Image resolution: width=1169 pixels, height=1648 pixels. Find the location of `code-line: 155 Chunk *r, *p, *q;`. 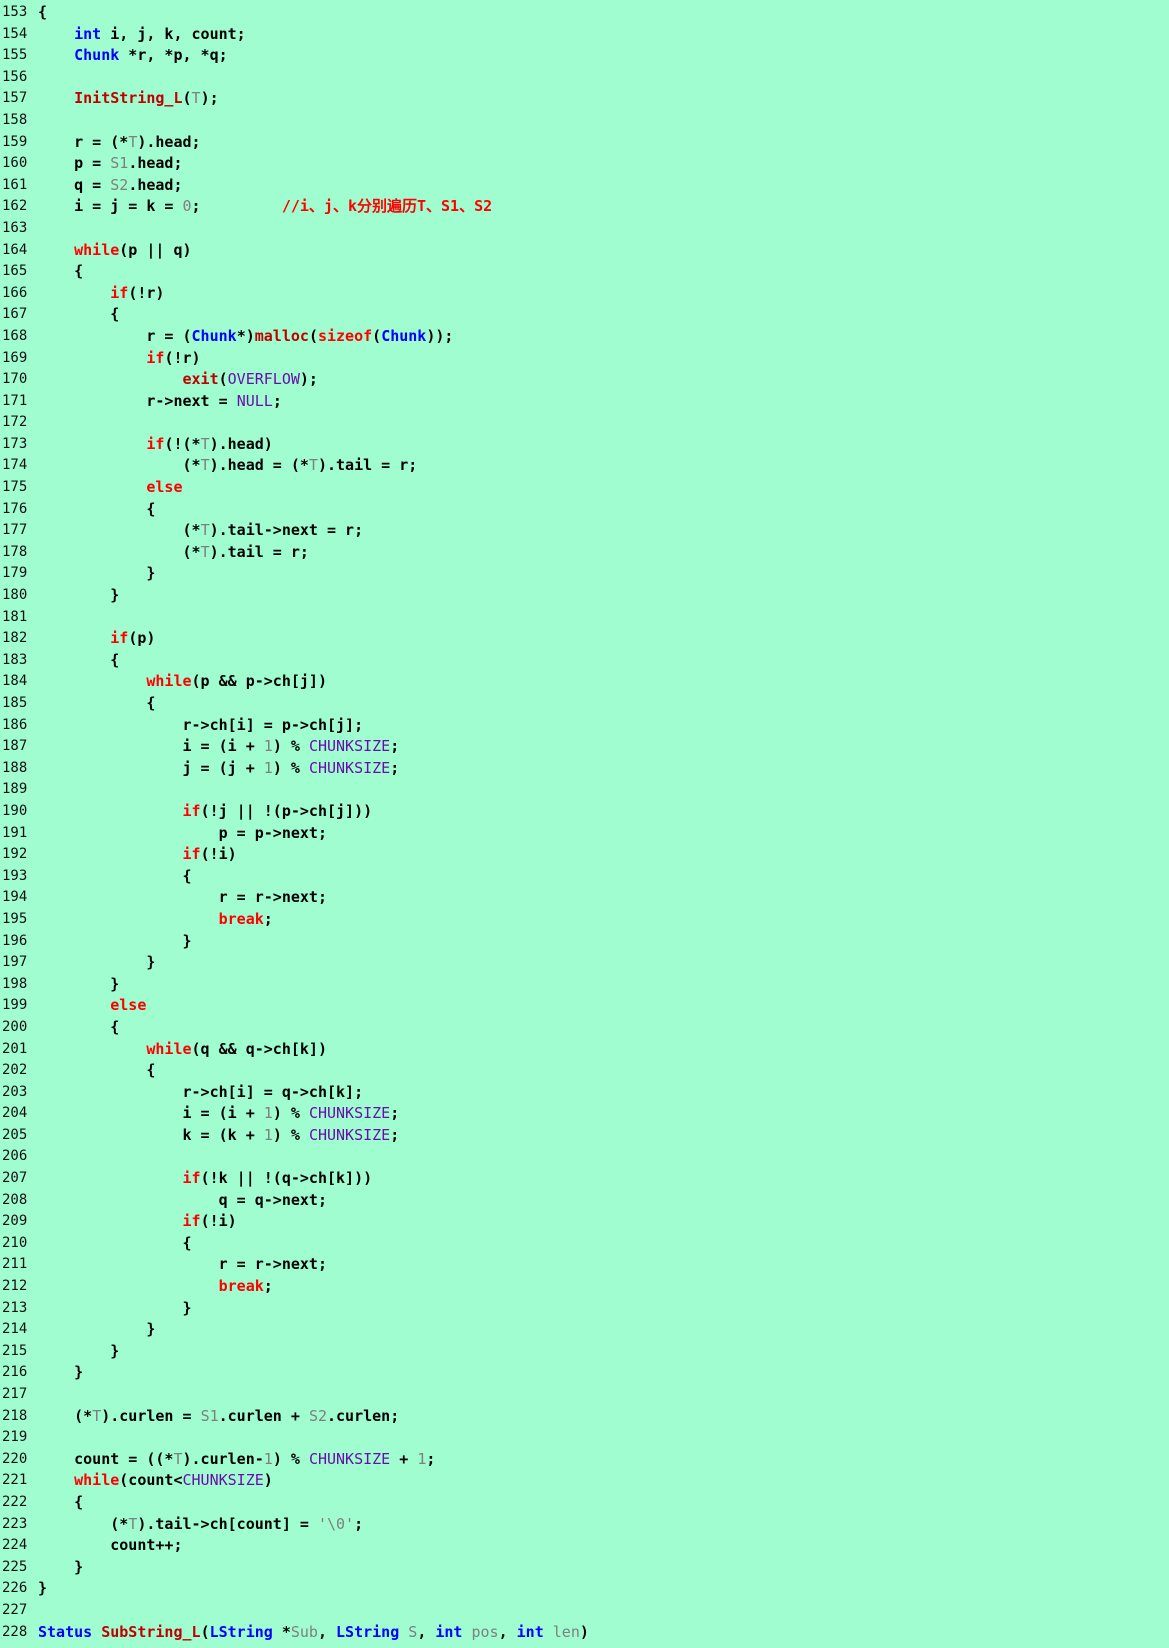

code-line: 155 Chunk *r, *p, *q; is located at coordinates (584, 56).